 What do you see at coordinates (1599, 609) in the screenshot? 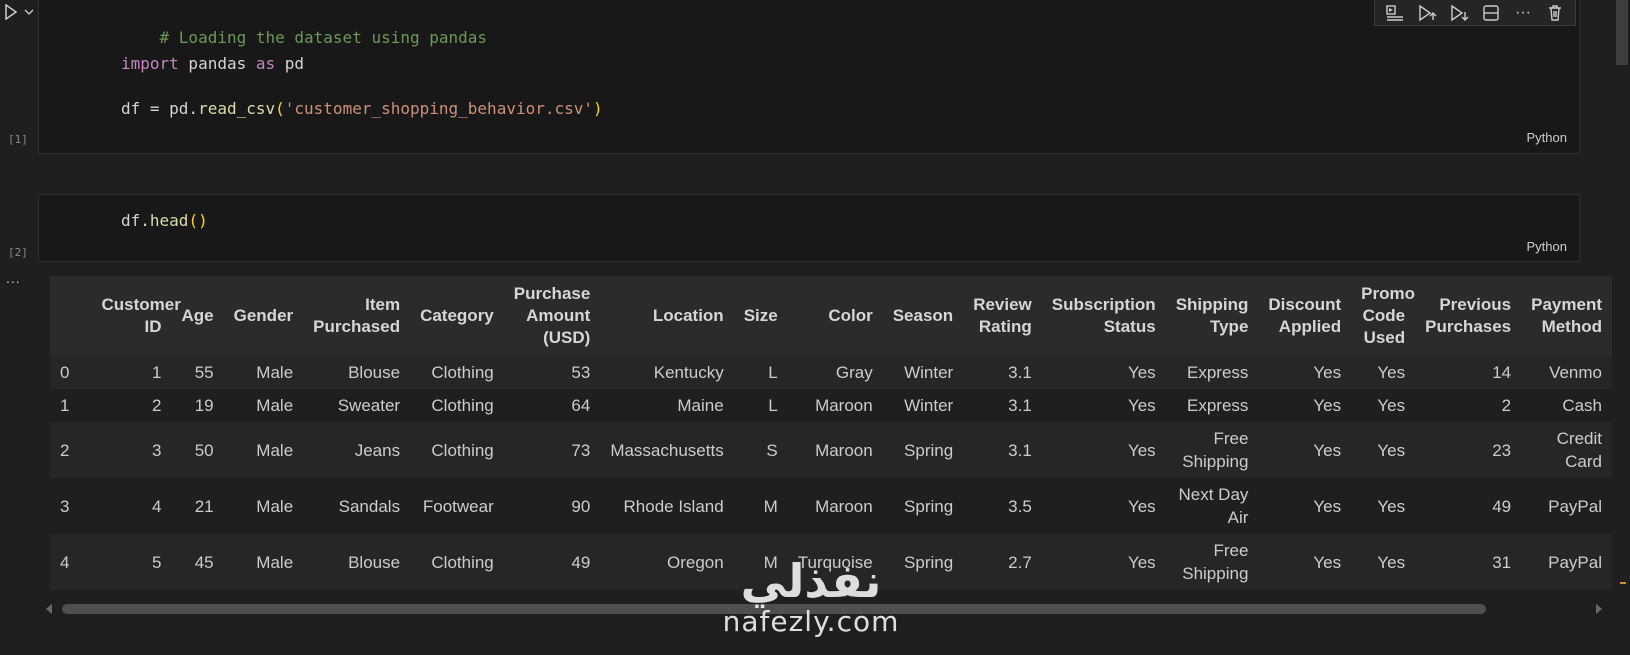
I see `scroll-right-arrow-icon` at bounding box center [1599, 609].